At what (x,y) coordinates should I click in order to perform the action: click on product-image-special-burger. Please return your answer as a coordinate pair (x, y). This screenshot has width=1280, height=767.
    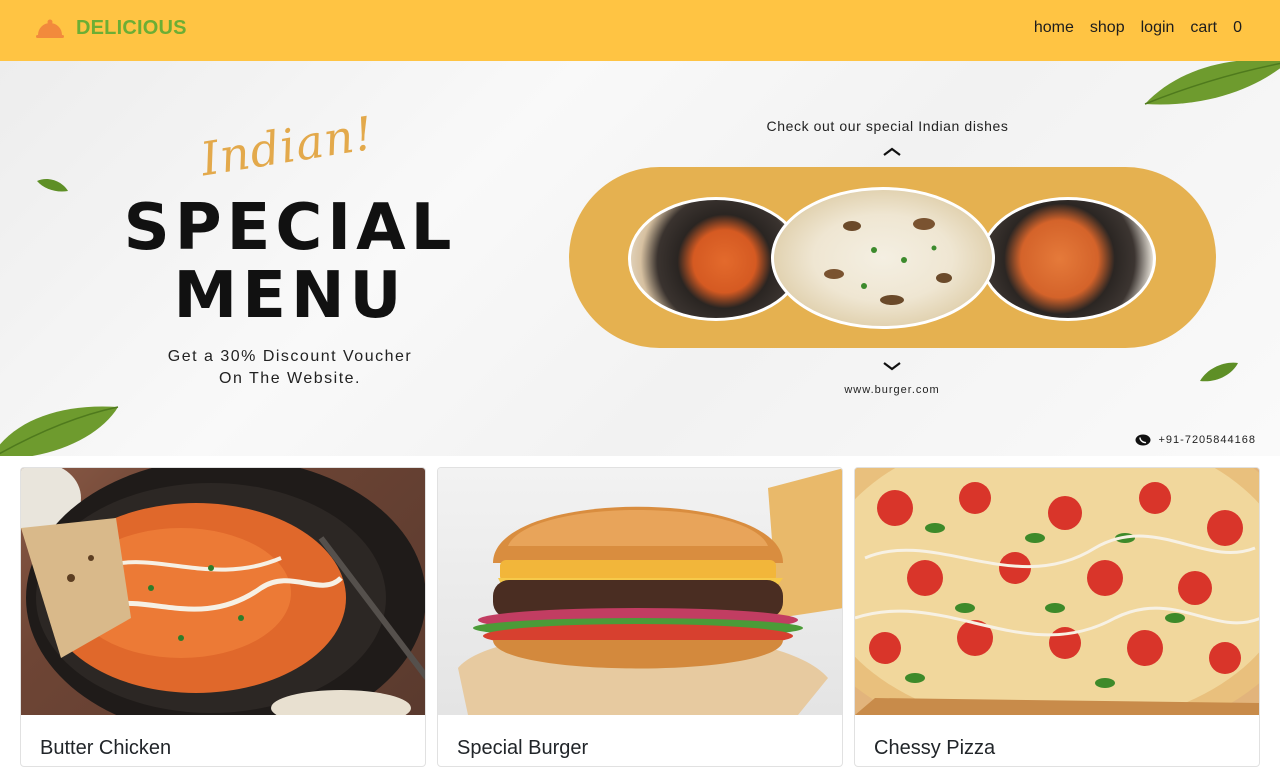
    Looking at the image, I should click on (640, 591).